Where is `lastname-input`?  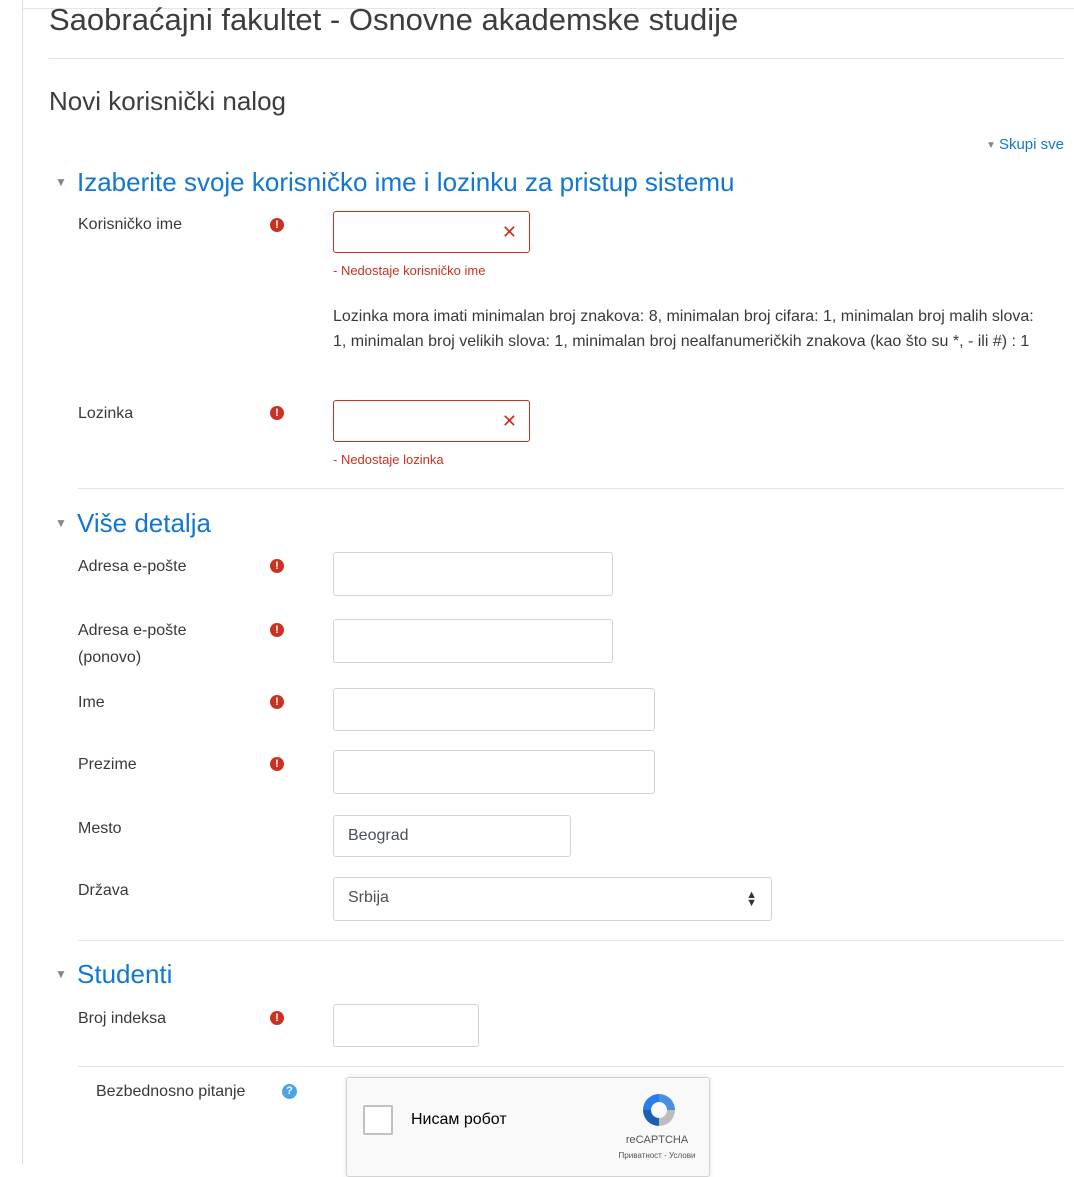
lastname-input is located at coordinates (494, 772).